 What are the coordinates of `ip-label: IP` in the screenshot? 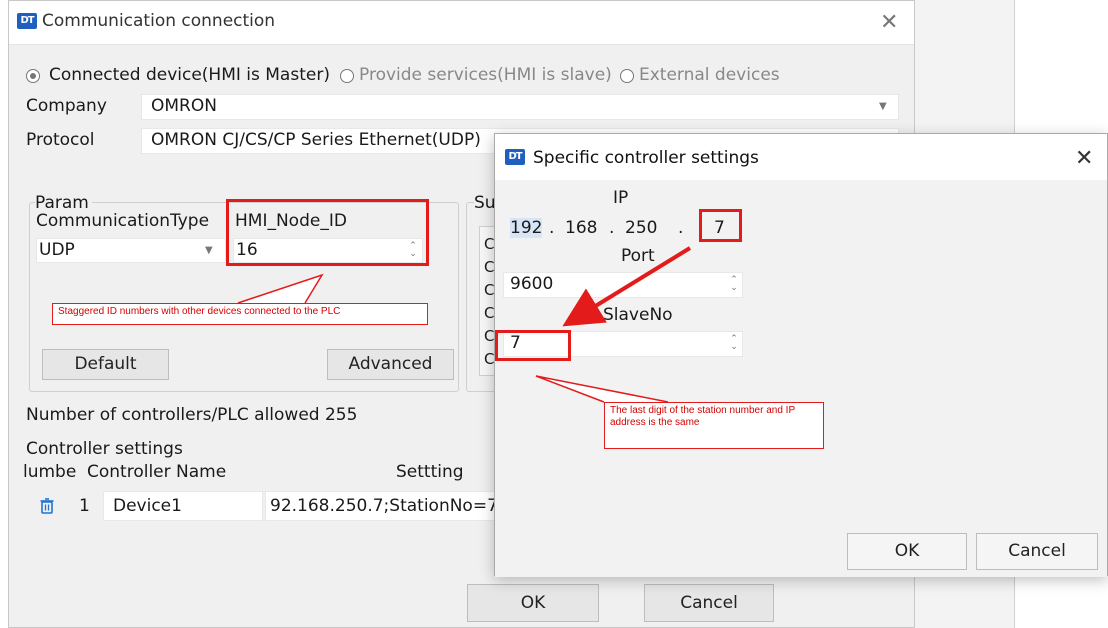 It's located at (621, 198).